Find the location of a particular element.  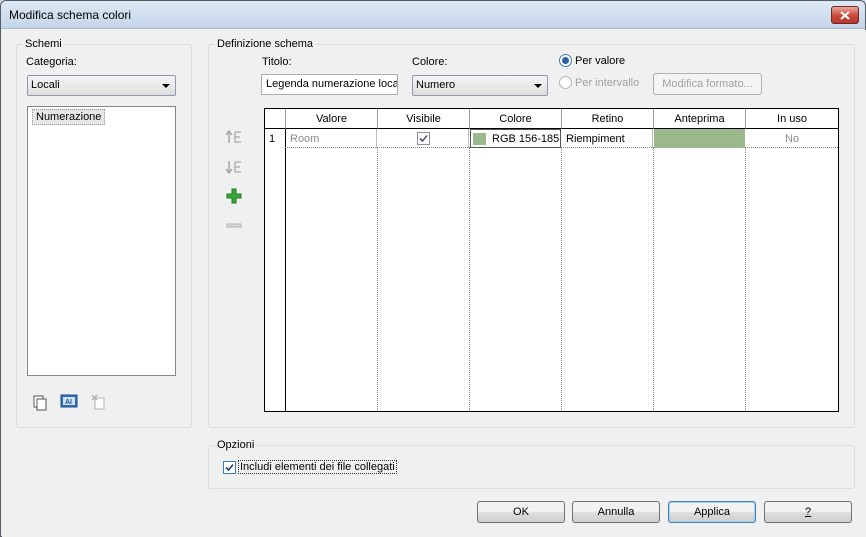

column-header-in-use: In uso is located at coordinates (792, 119).